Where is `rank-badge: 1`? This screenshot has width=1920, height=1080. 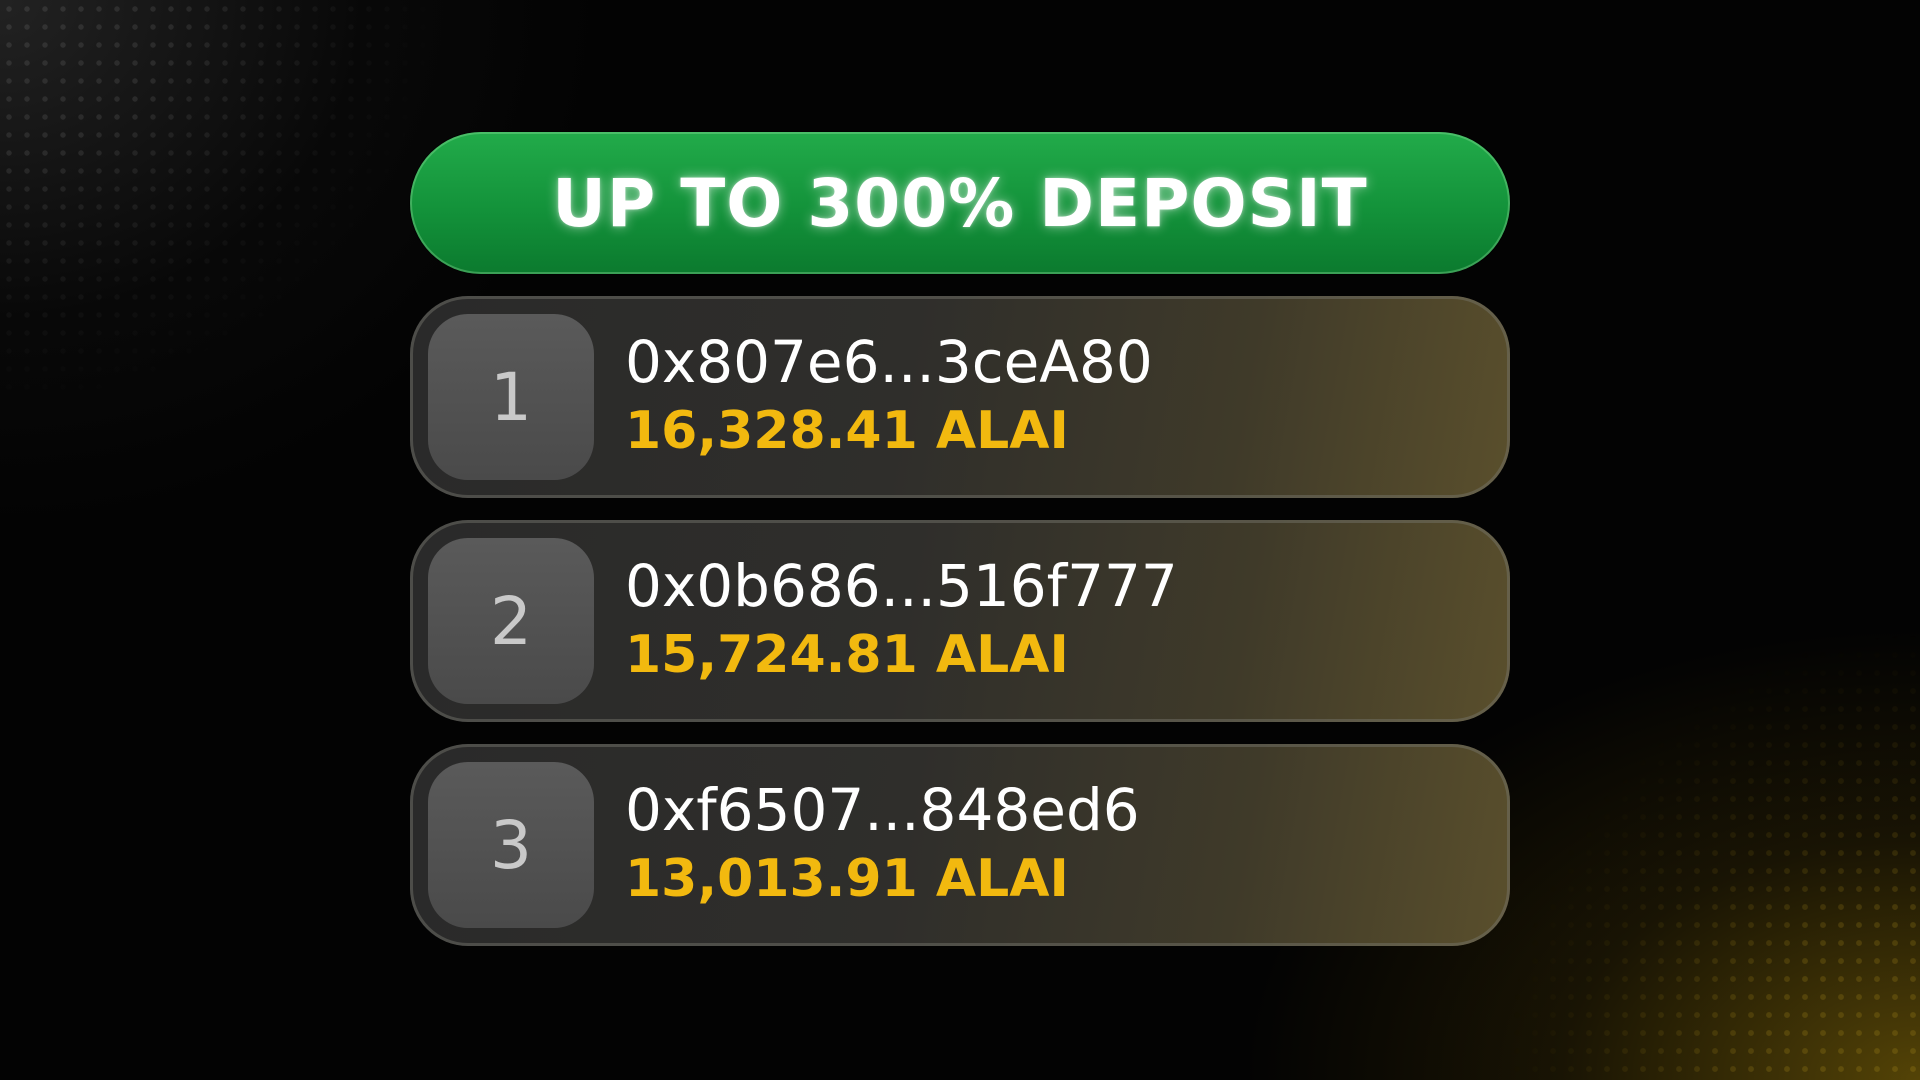 rank-badge: 1 is located at coordinates (511, 397).